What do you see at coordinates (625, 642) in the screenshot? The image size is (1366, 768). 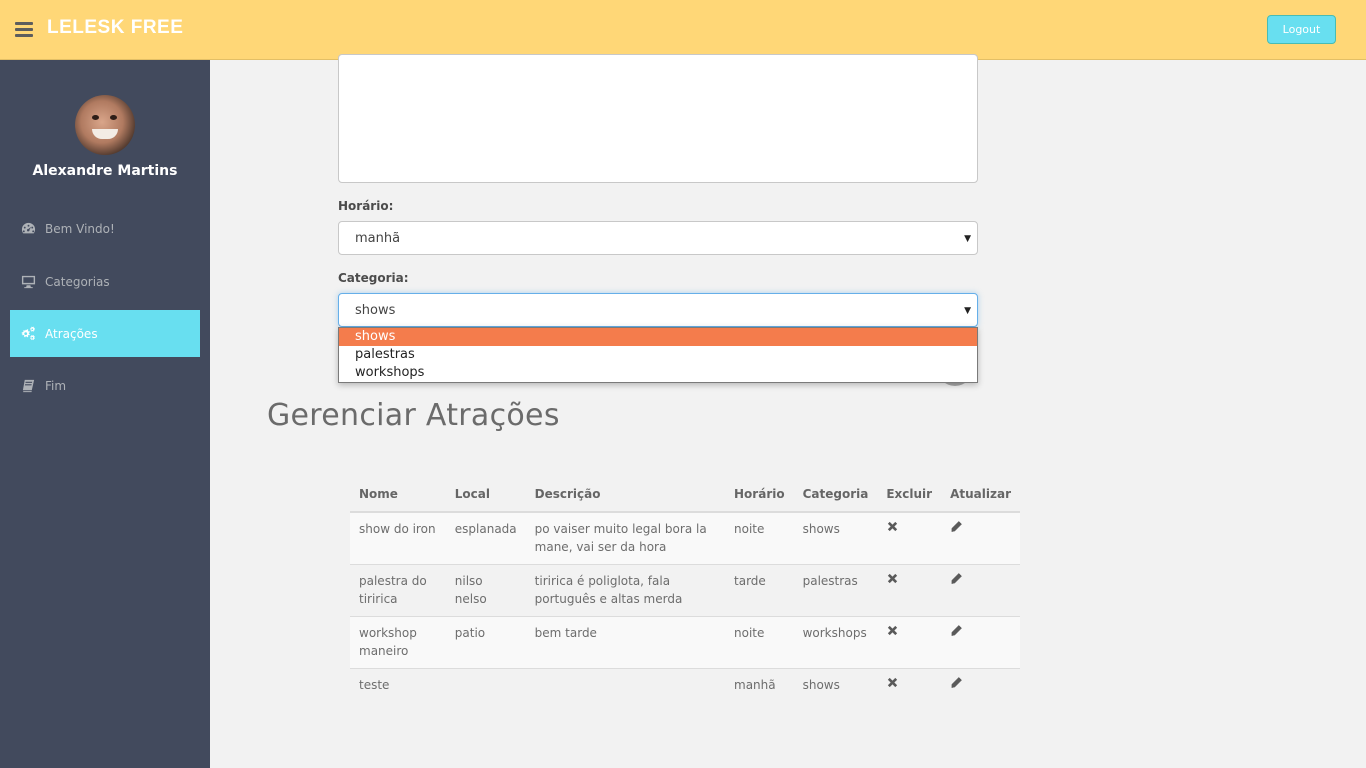 I see `cell-descricao: bem tarde` at bounding box center [625, 642].